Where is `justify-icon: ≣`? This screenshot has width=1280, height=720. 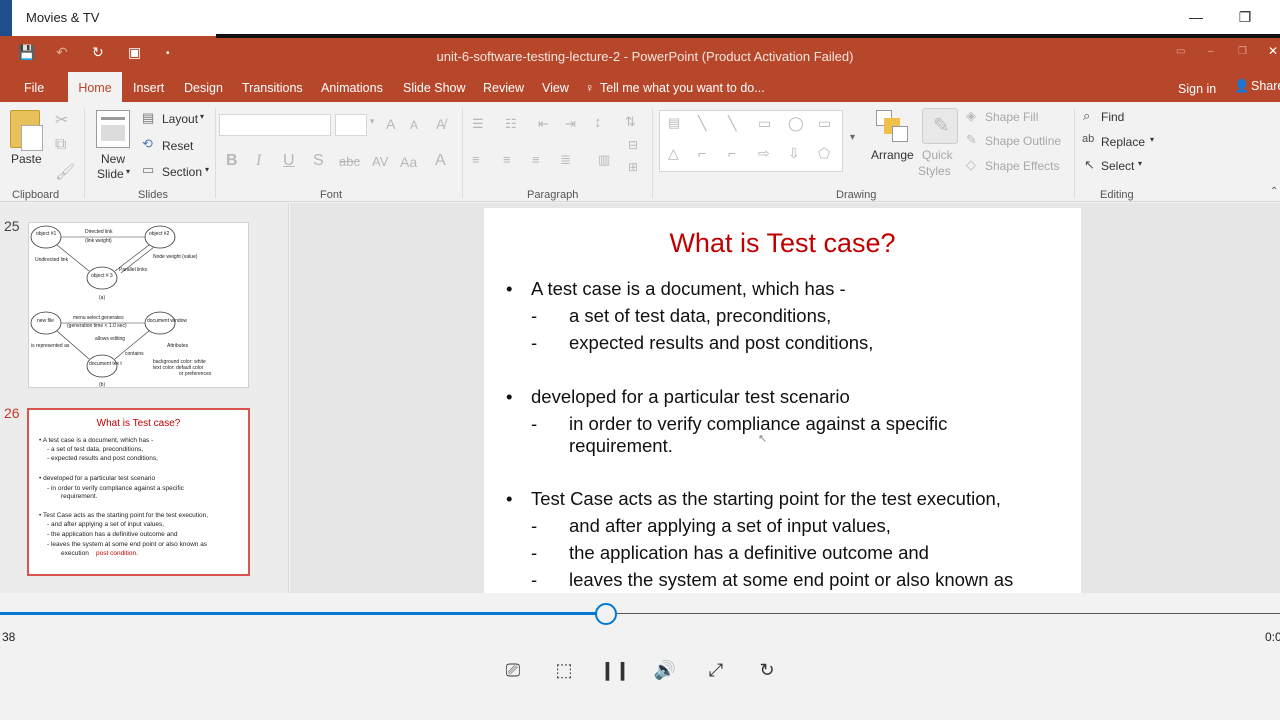 justify-icon: ≣ is located at coordinates (565, 160).